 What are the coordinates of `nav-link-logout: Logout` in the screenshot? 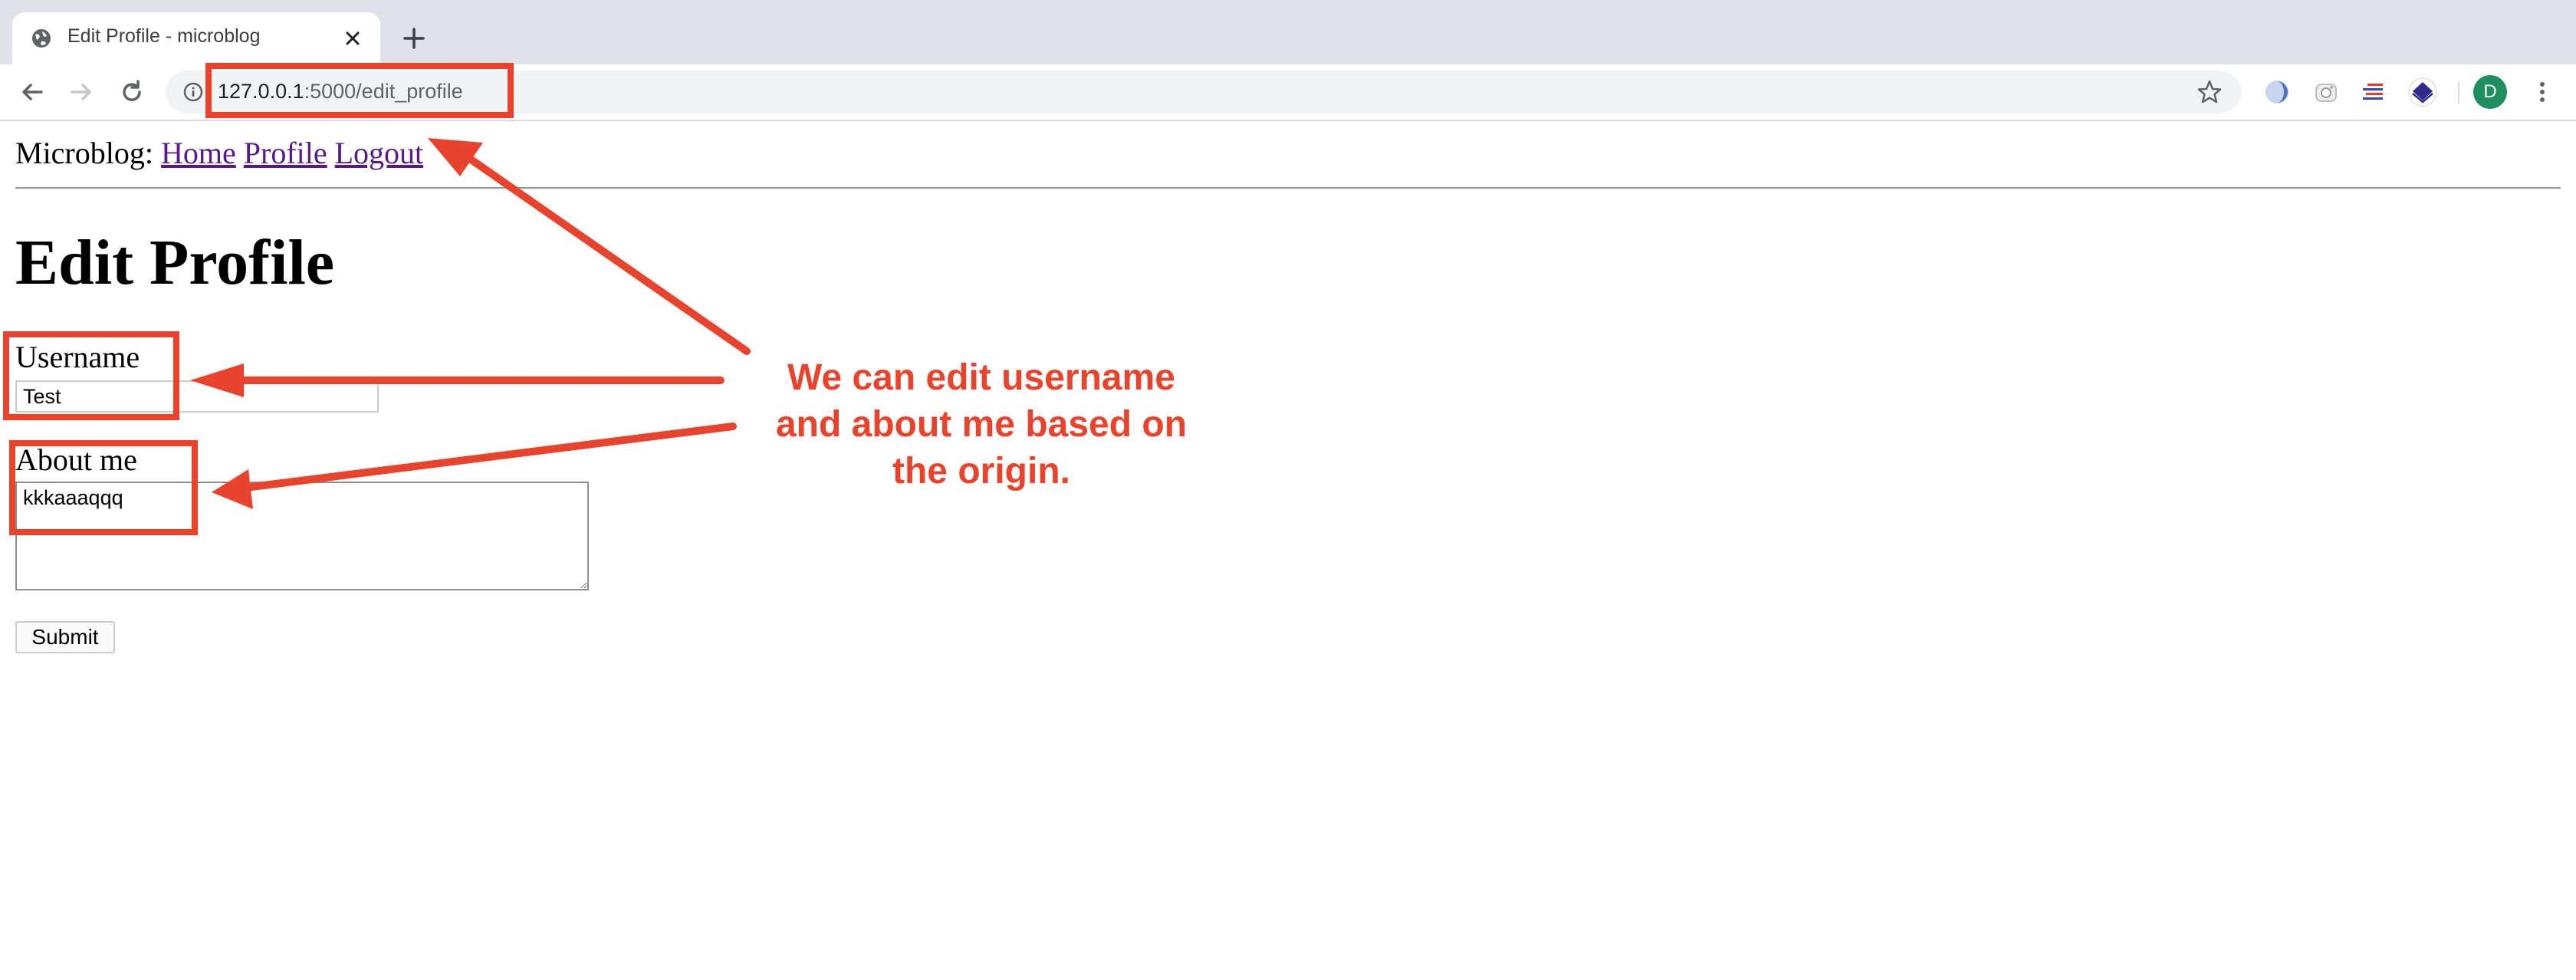 It's located at (379, 153).